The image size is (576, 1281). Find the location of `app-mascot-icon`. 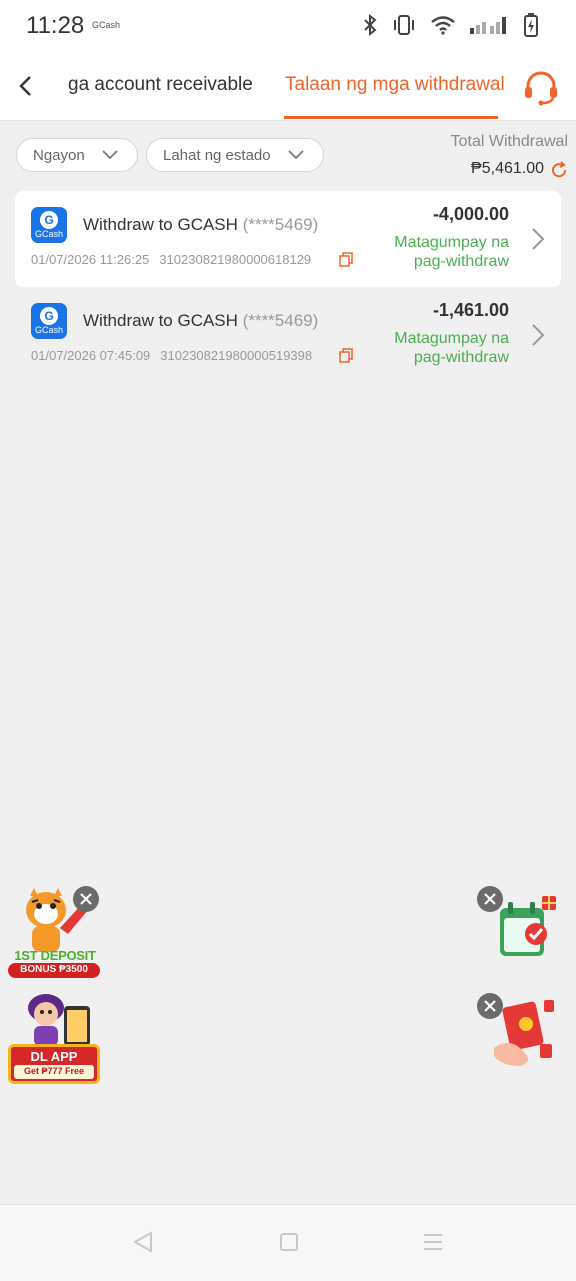

app-mascot-icon is located at coordinates (59, 1020).